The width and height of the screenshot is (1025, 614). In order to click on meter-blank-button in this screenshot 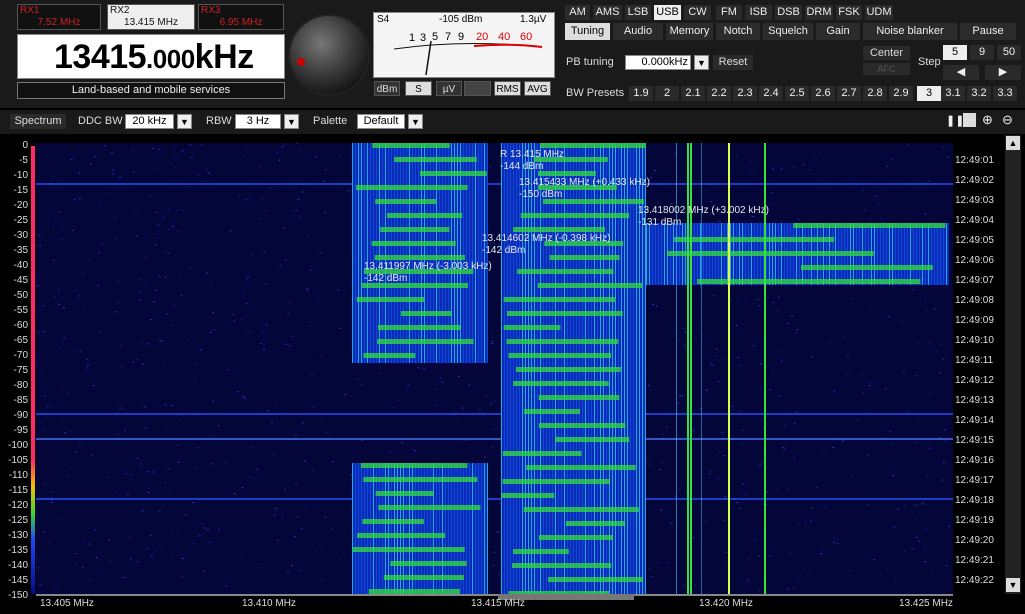, I will do `click(477, 88)`.